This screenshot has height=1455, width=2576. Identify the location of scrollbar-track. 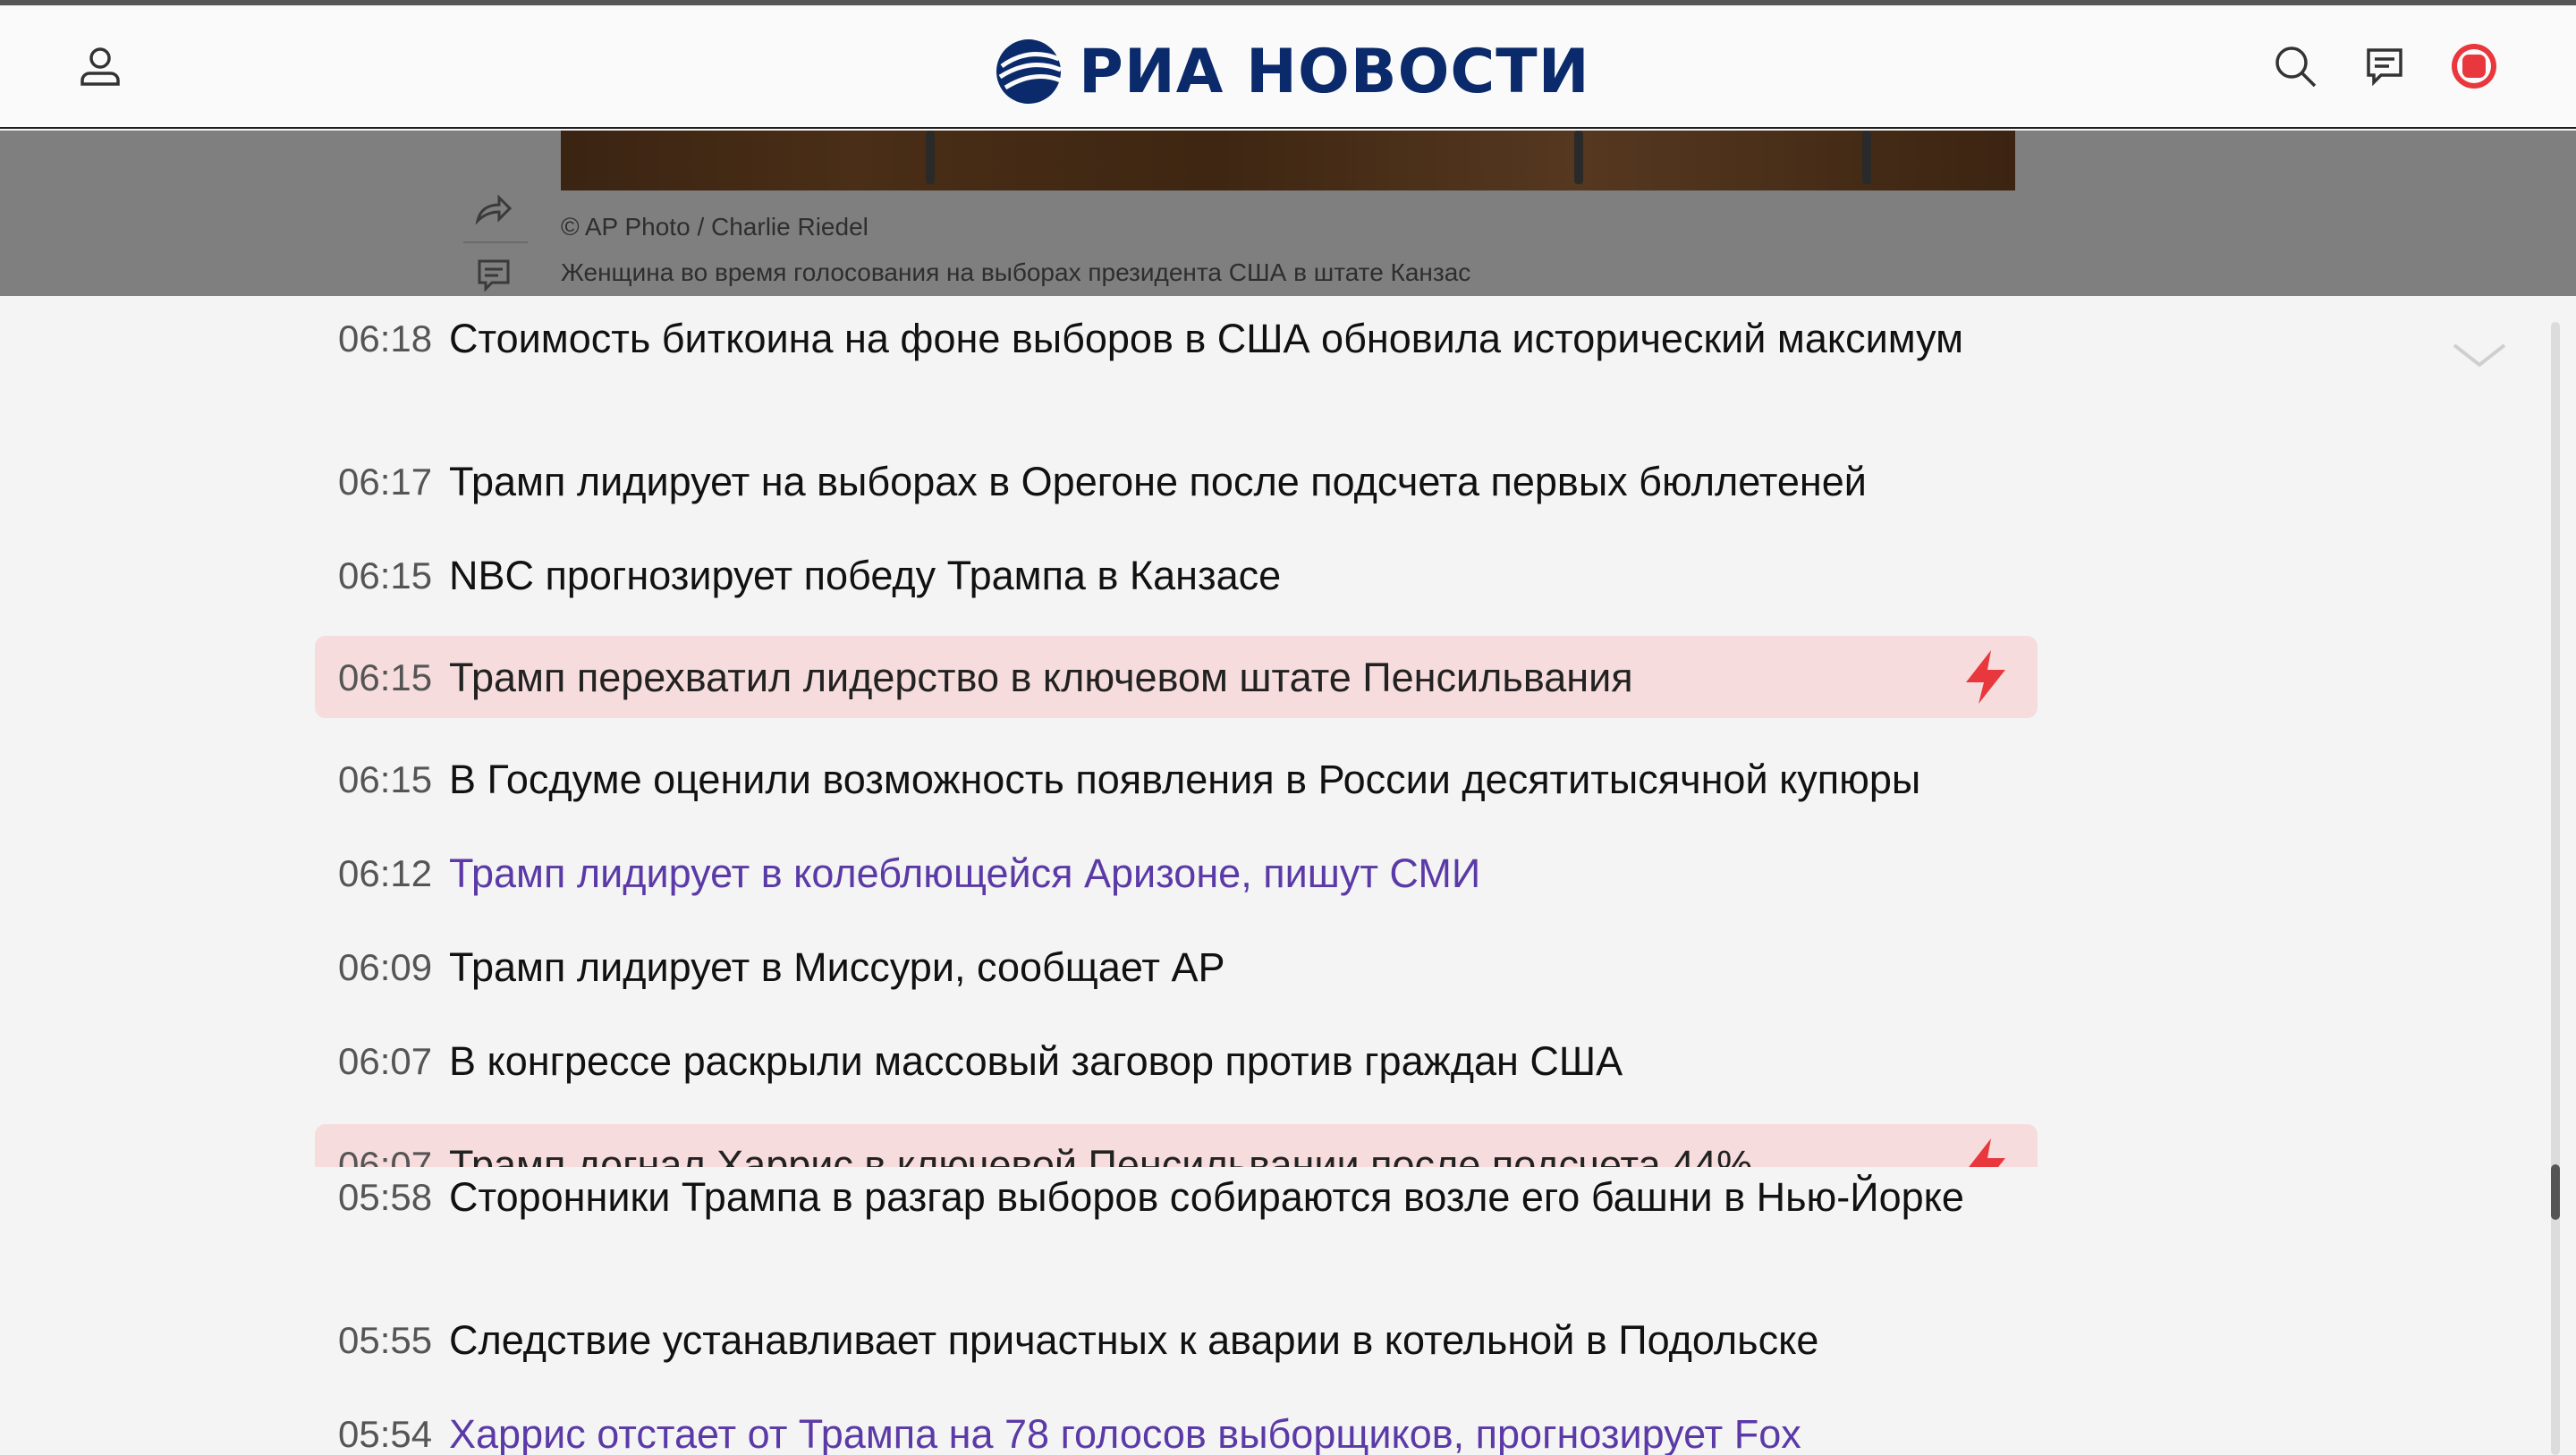
(2555, 888).